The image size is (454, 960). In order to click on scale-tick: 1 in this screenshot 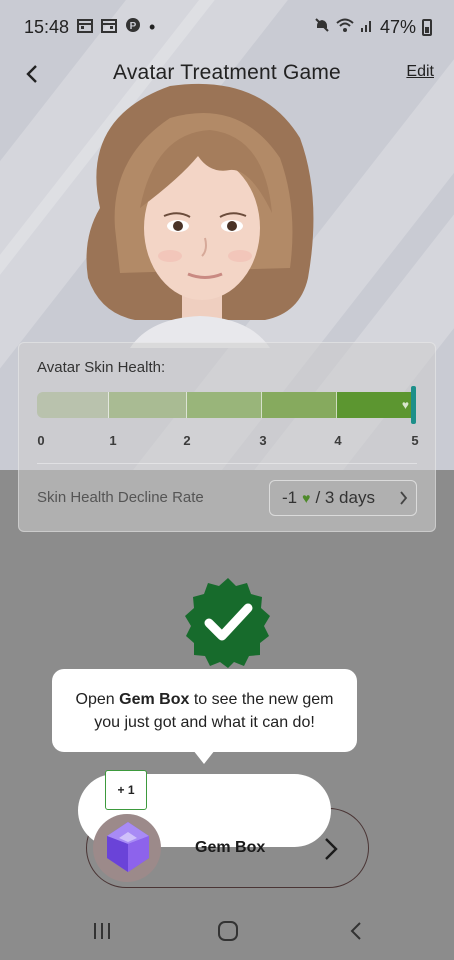, I will do `click(113, 440)`.